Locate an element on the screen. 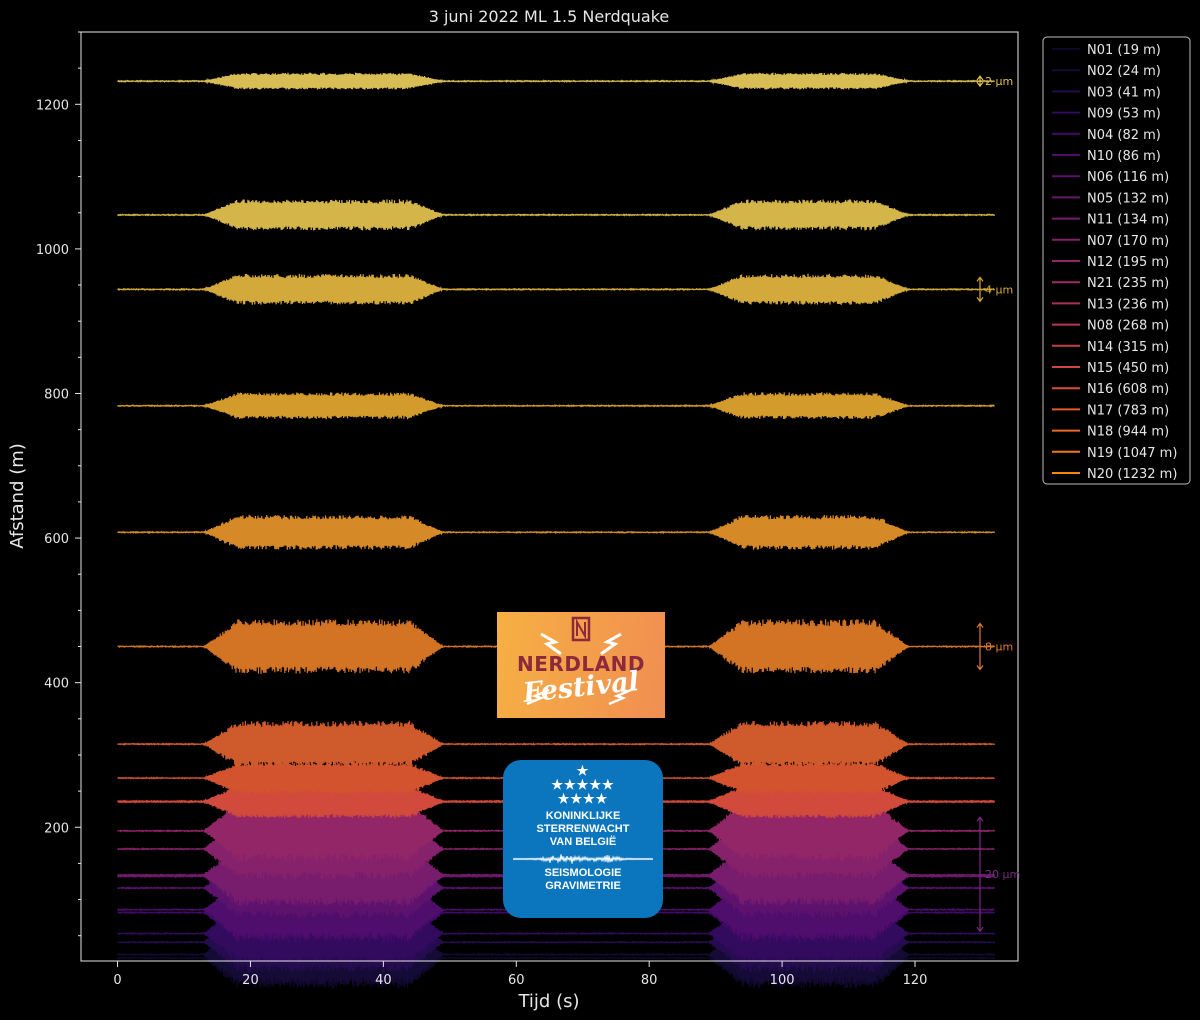 The width and height of the screenshot is (1200, 1020). legend-entry: N14 (315 m) is located at coordinates (1128, 347).